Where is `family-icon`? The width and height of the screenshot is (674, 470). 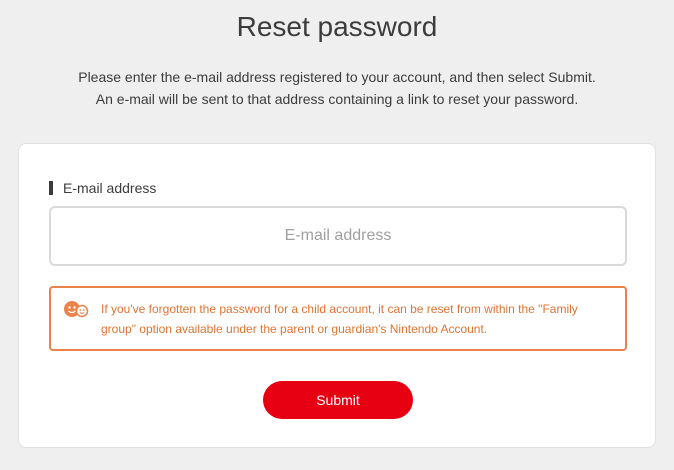 family-icon is located at coordinates (76, 309).